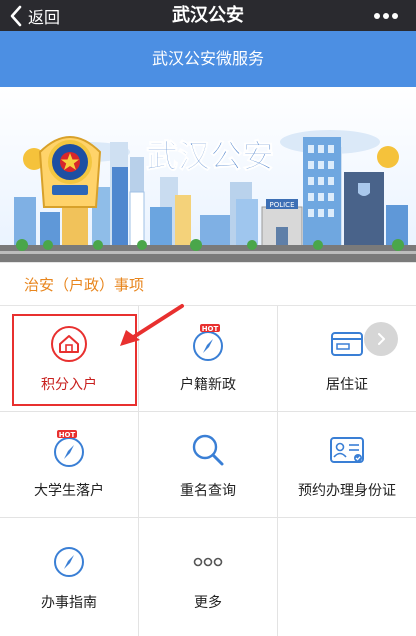 The image size is (416, 636). I want to click on service-household-policy: HOT 户籍新政, so click(208, 359).